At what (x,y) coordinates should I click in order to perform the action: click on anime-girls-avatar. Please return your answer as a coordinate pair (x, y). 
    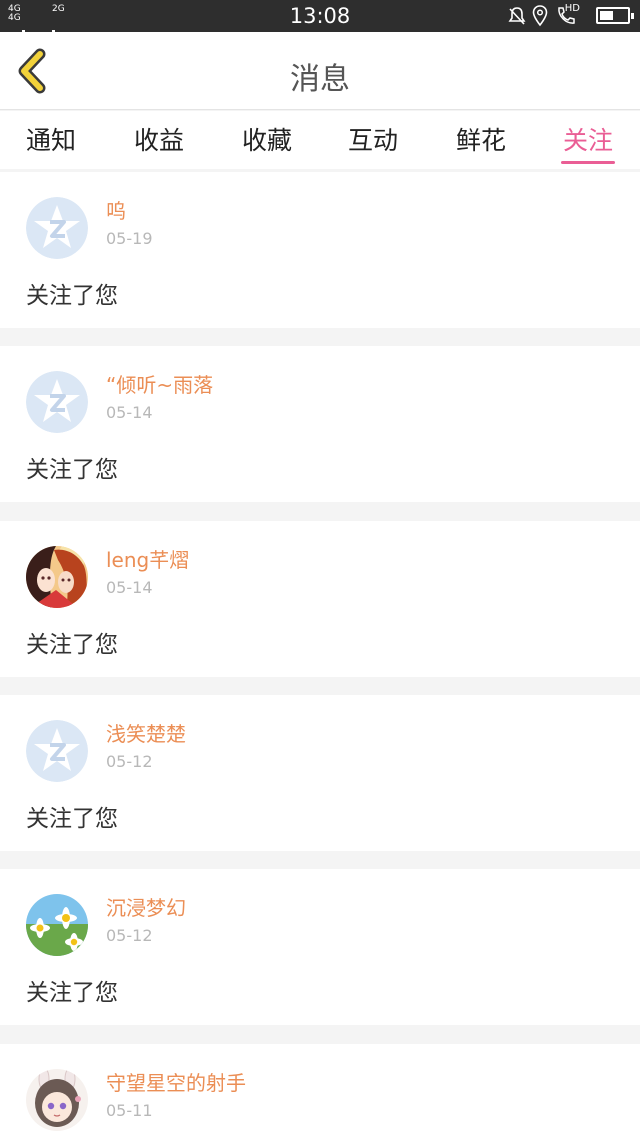
    Looking at the image, I should click on (57, 577).